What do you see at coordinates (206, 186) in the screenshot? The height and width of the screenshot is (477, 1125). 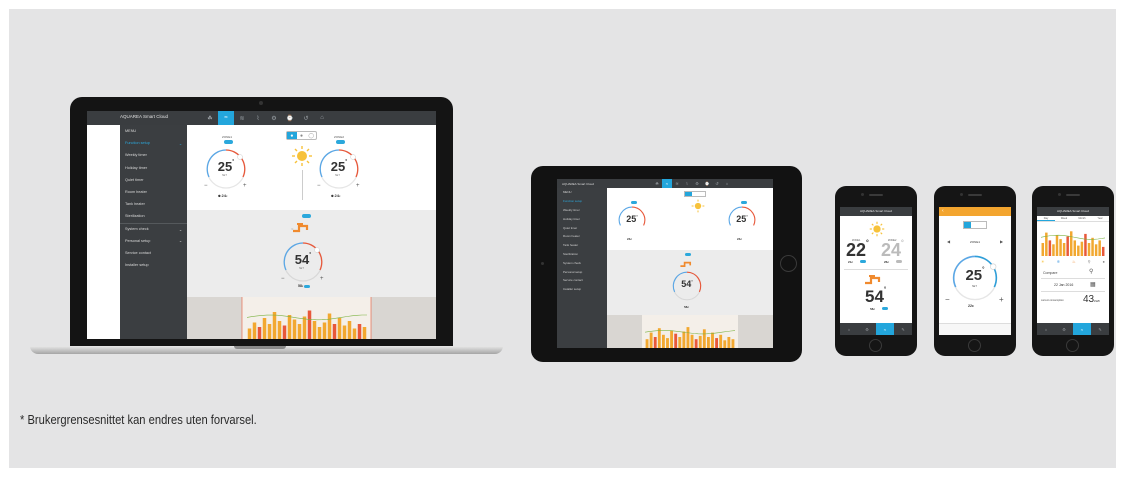 I see `zone1-minus-button: −` at bounding box center [206, 186].